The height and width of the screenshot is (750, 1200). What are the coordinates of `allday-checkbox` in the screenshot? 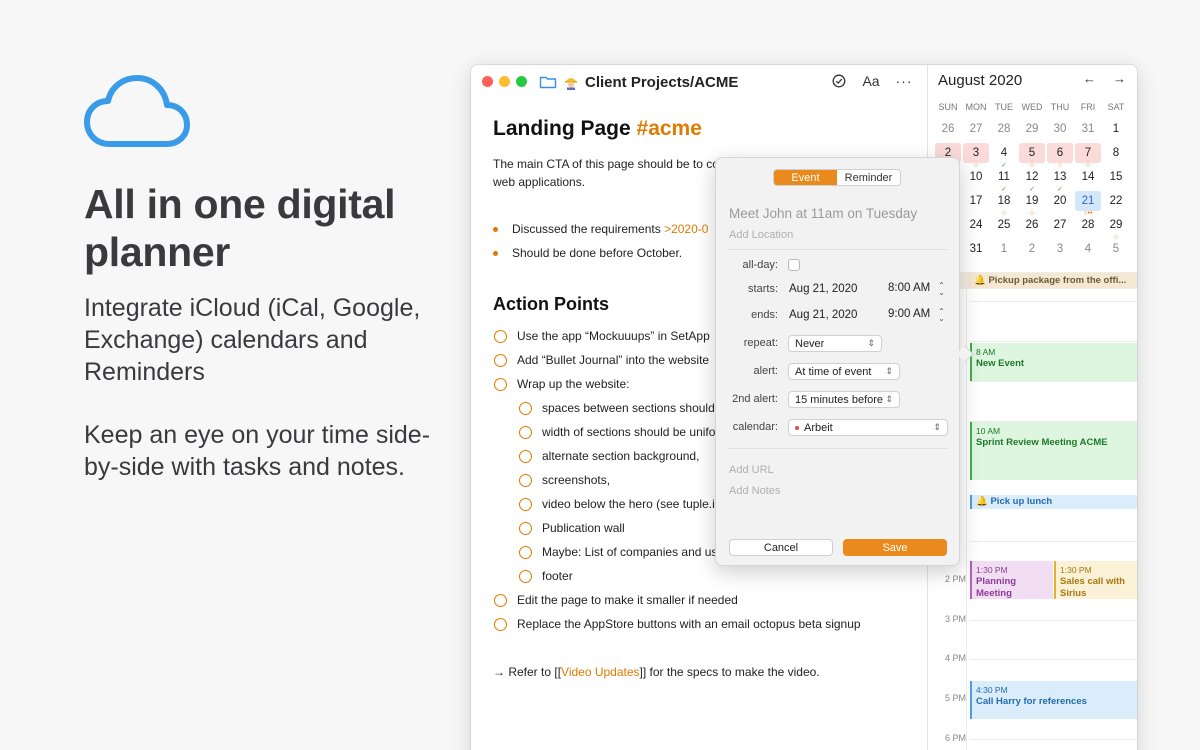 It's located at (794, 265).